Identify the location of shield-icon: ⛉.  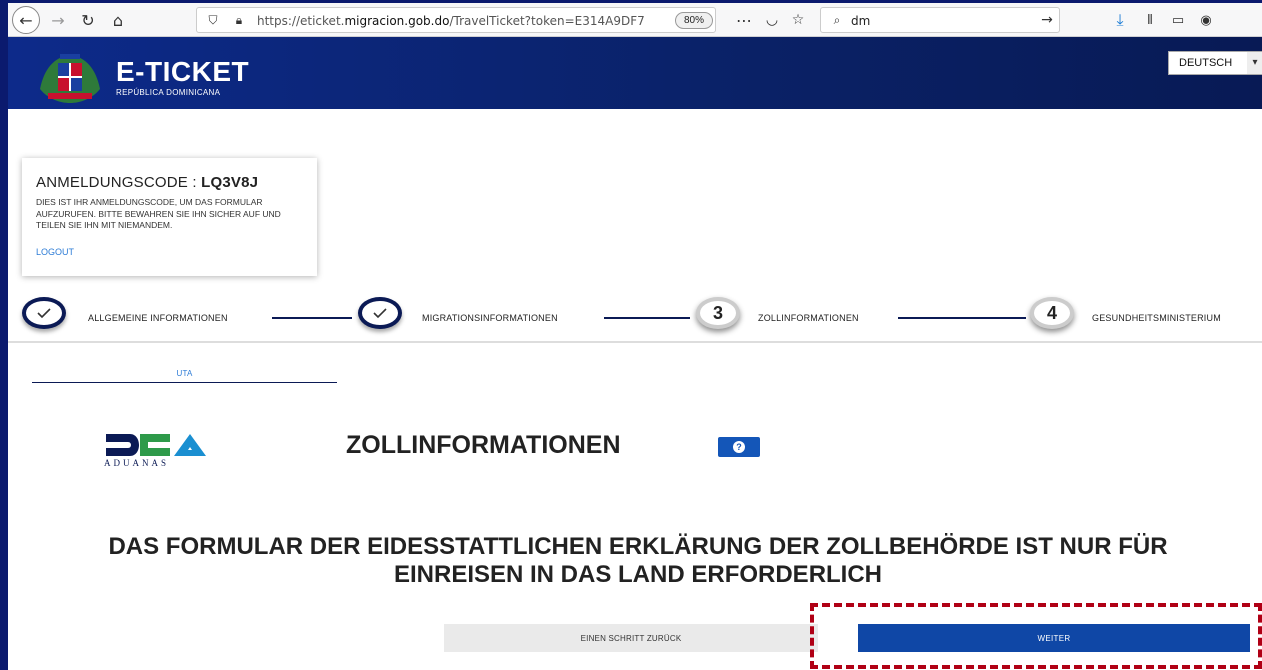
(213, 20).